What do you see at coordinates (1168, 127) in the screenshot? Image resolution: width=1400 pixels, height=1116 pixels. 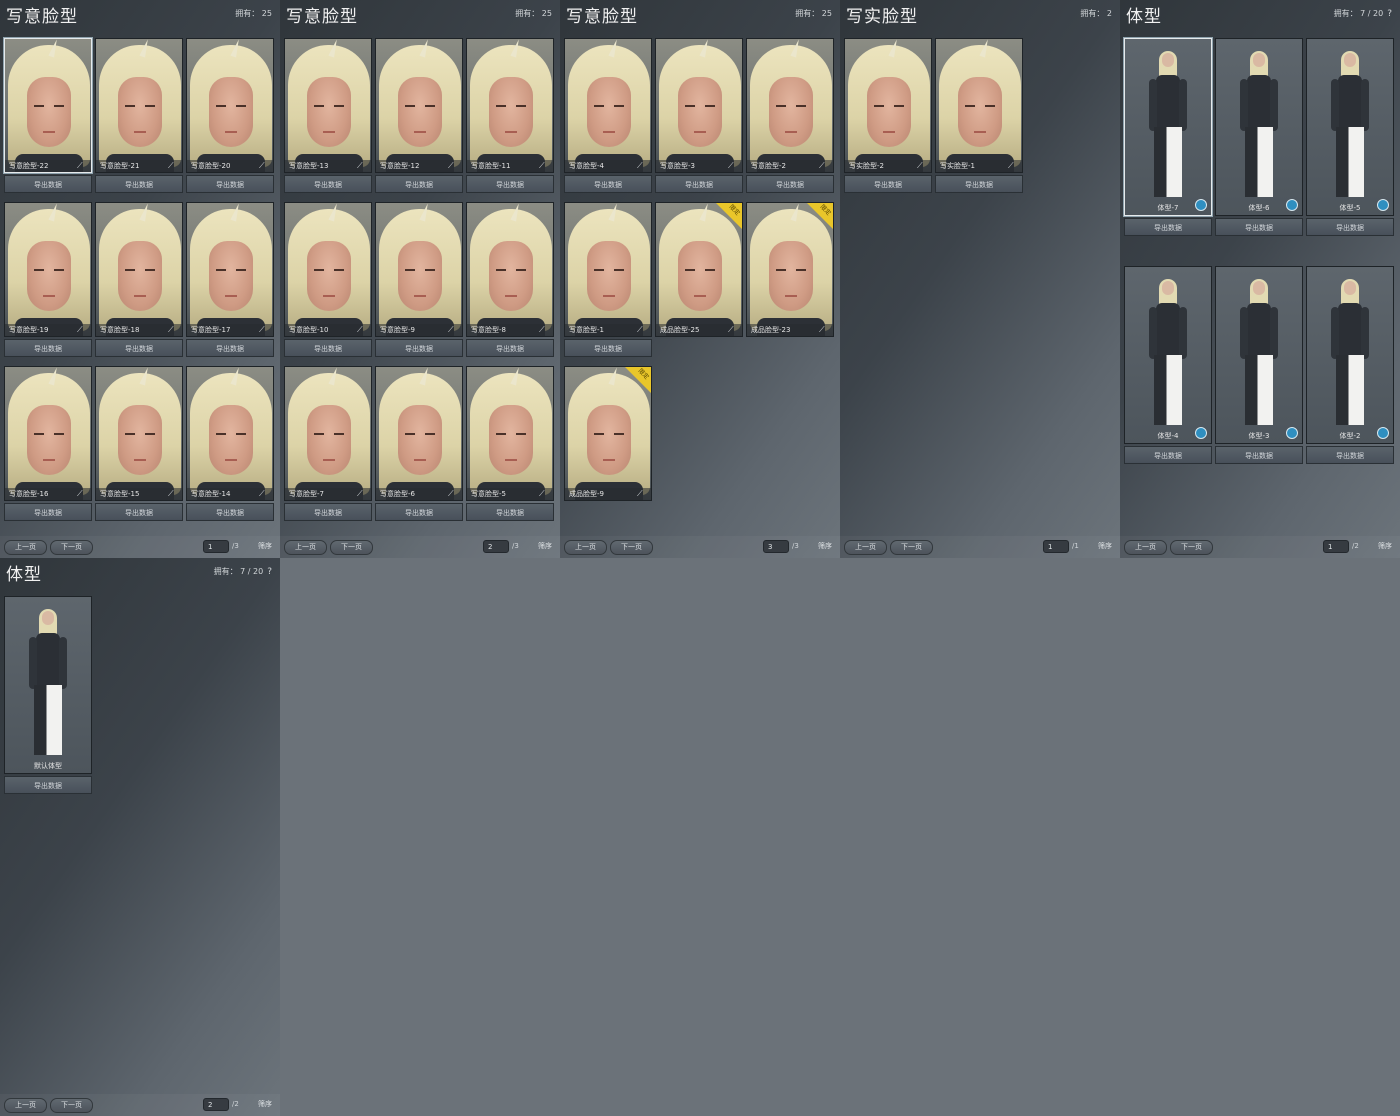 I see `body-thumbnail: 体型-7` at bounding box center [1168, 127].